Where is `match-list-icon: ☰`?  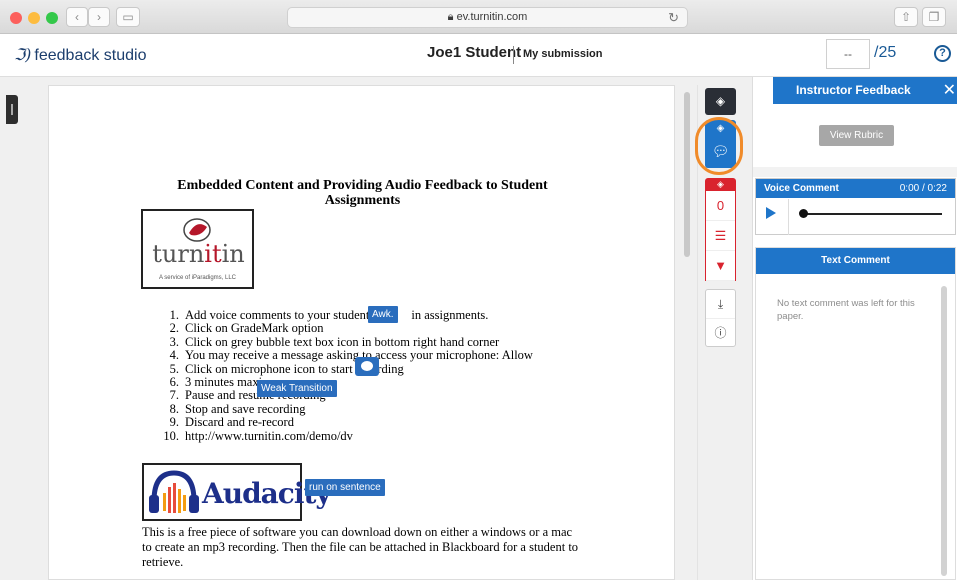
match-list-icon: ☰ is located at coordinates (720, 236).